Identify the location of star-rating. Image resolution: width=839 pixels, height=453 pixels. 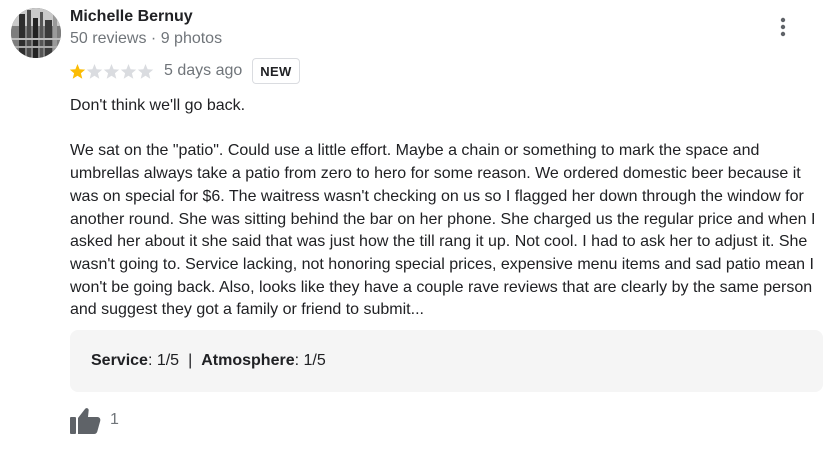
(111, 71).